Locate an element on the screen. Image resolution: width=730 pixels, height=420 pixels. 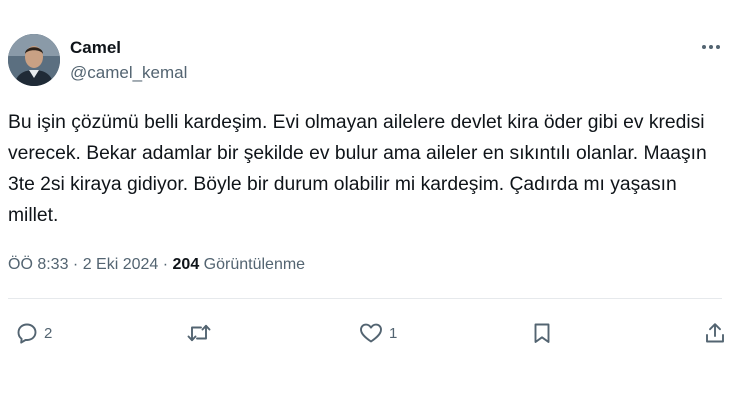
bookmark-icon is located at coordinates (542, 333).